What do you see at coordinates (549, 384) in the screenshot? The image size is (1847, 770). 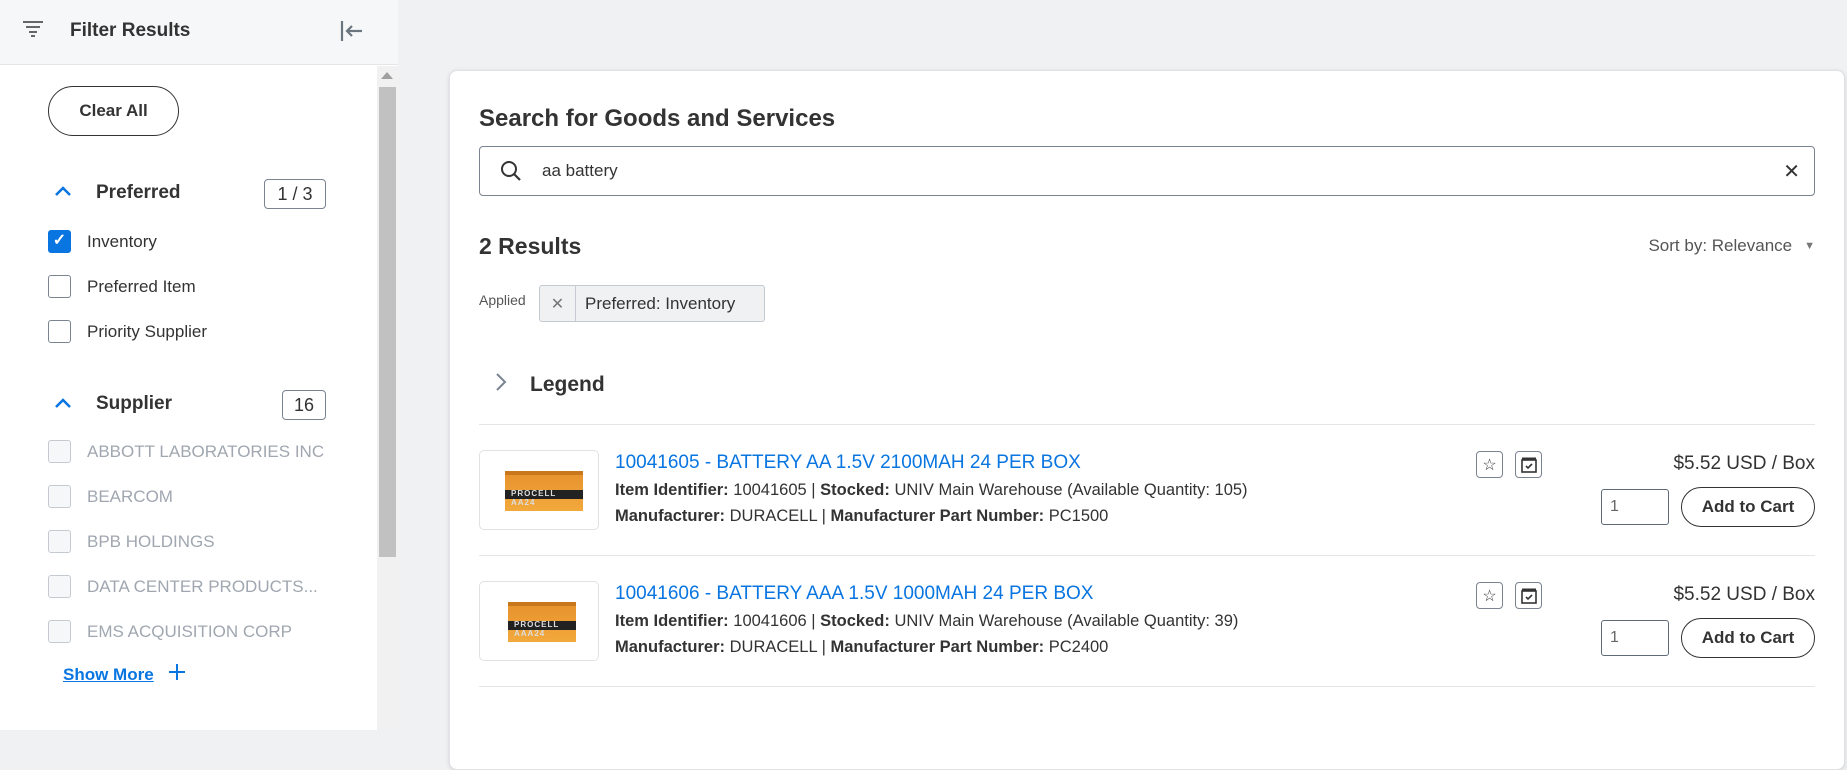 I see `legend-toggle: Legend` at bounding box center [549, 384].